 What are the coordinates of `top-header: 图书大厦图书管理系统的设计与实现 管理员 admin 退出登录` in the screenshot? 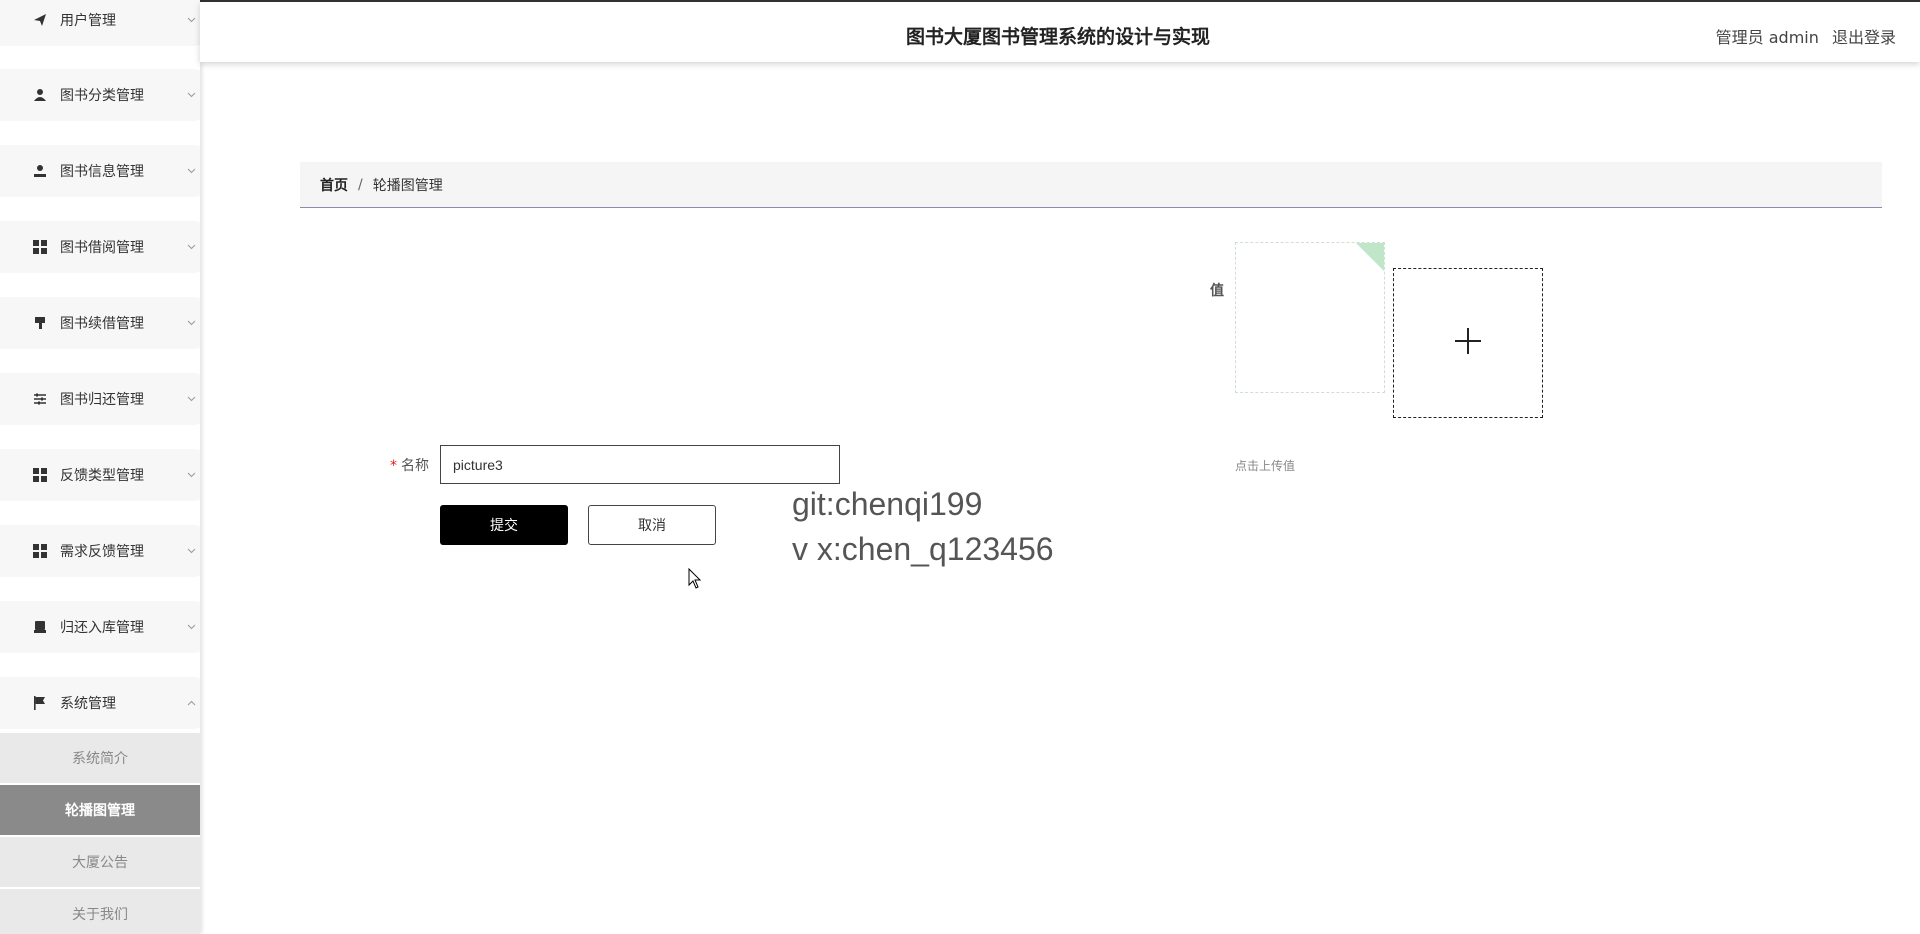 It's located at (1060, 32).